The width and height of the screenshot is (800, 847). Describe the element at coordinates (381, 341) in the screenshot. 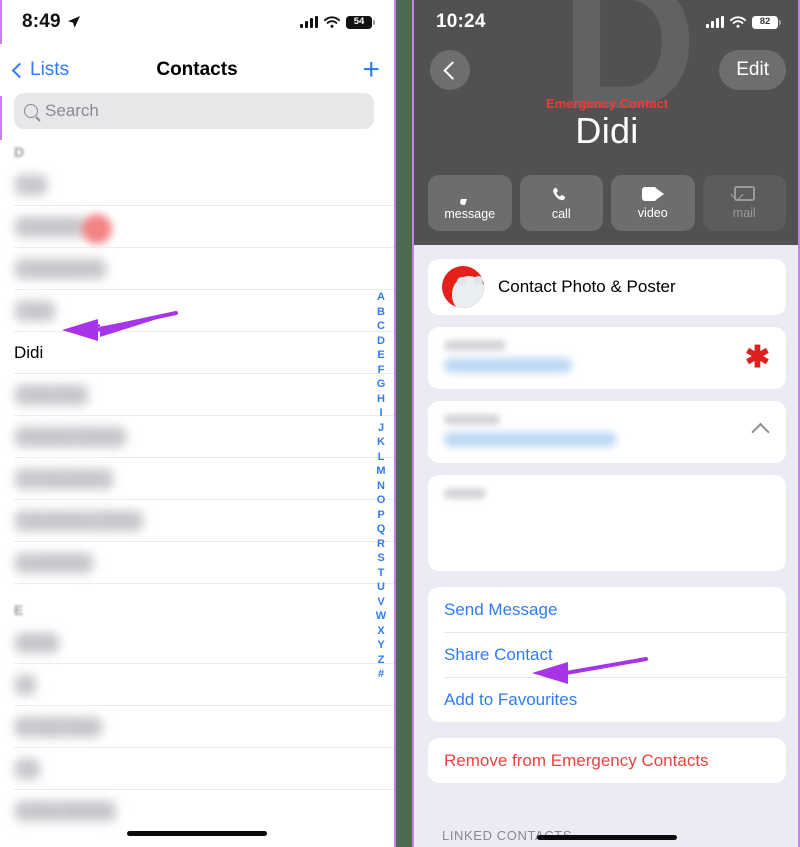

I see `alpha-index-item: D` at that location.